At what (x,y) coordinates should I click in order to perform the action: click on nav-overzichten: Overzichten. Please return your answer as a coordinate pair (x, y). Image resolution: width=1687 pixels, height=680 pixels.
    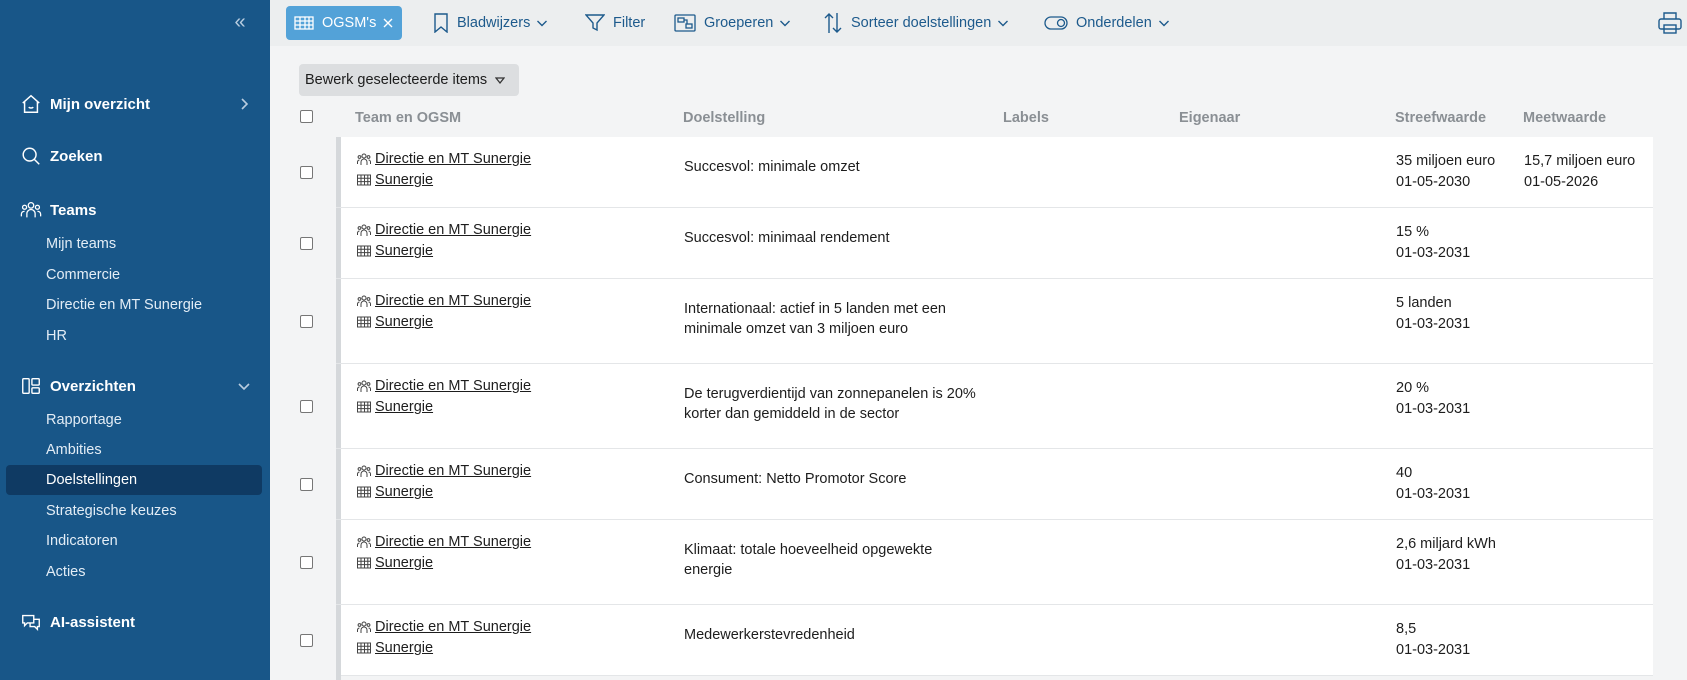
    Looking at the image, I should click on (78, 386).